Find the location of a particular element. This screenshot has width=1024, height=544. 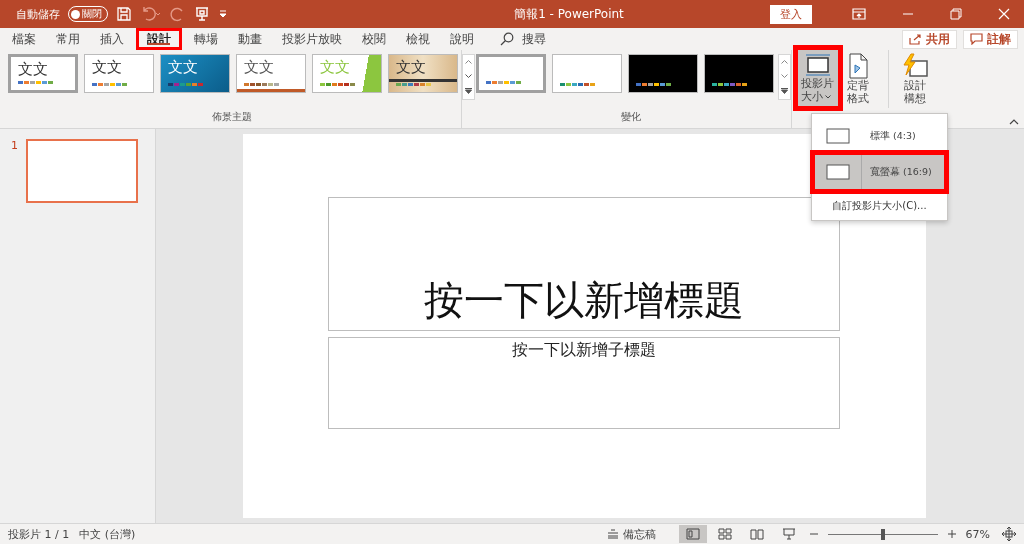

group-label: 變化 is located at coordinates (630, 117).